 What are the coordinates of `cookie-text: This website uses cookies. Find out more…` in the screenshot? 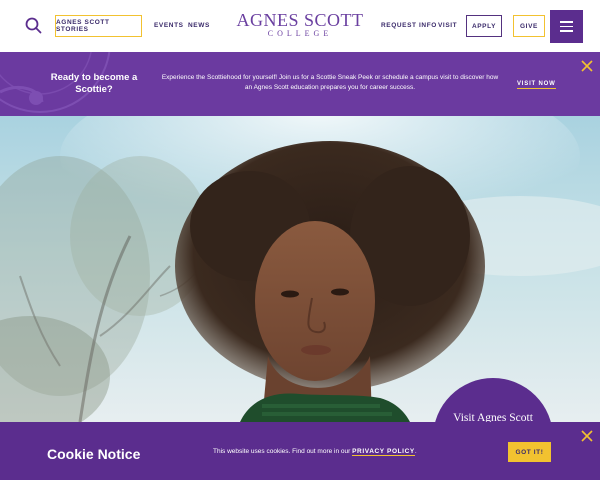 It's located at (315, 452).